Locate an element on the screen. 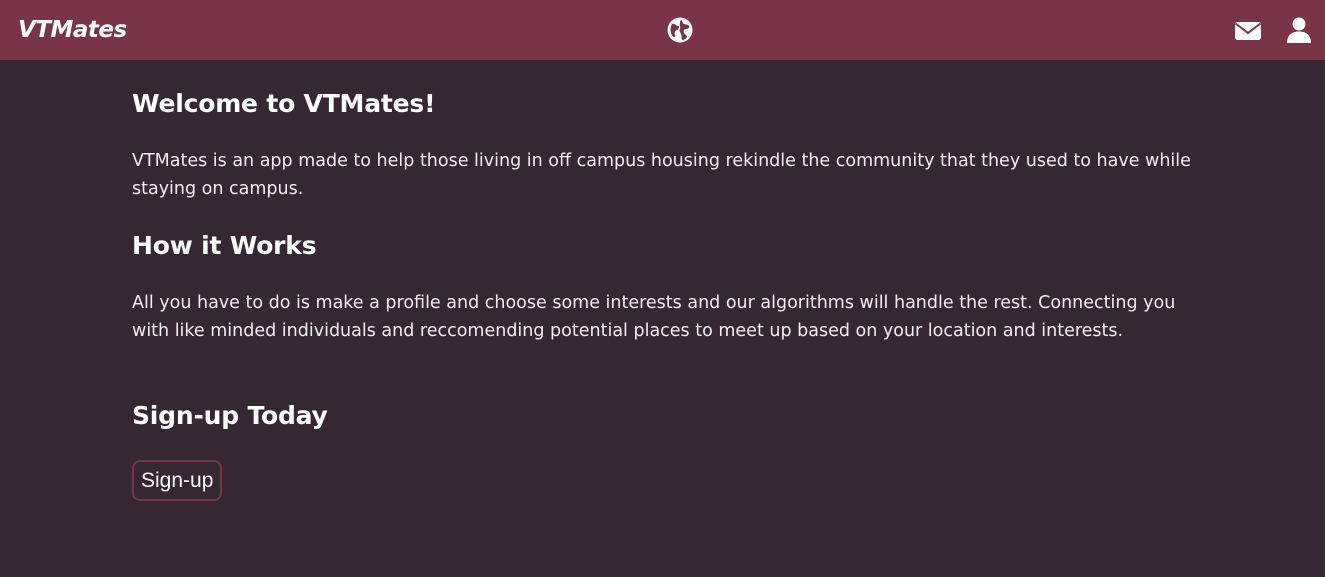 Image resolution: width=1325 pixels, height=577 pixels. signup-button: Sign-up is located at coordinates (177, 480).